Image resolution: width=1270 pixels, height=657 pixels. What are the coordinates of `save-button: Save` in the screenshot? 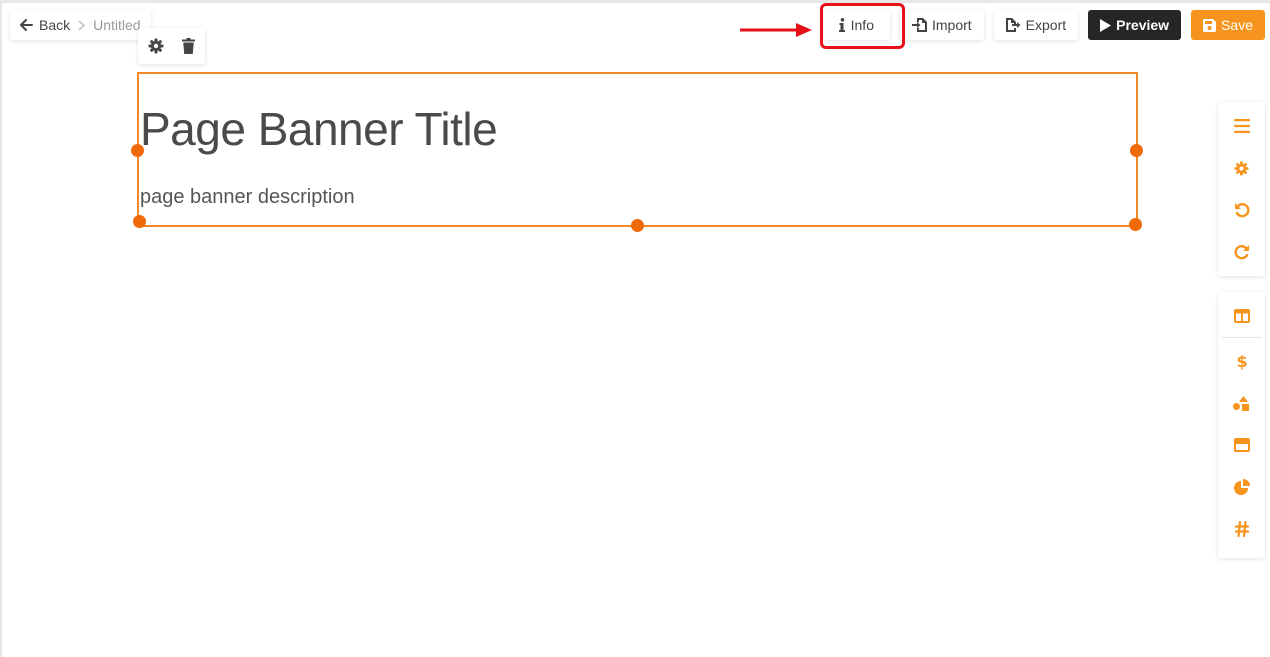 It's located at (1228, 25).